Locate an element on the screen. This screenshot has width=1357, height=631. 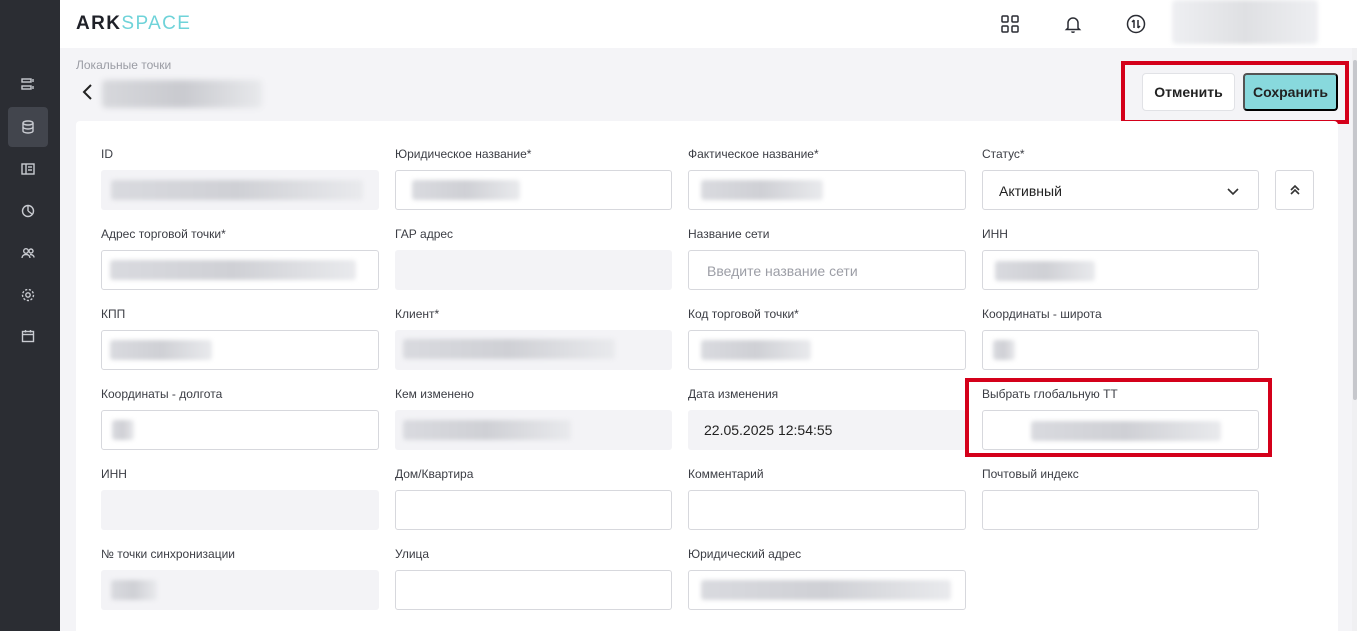
sidebar-item-users is located at coordinates (28, 253).